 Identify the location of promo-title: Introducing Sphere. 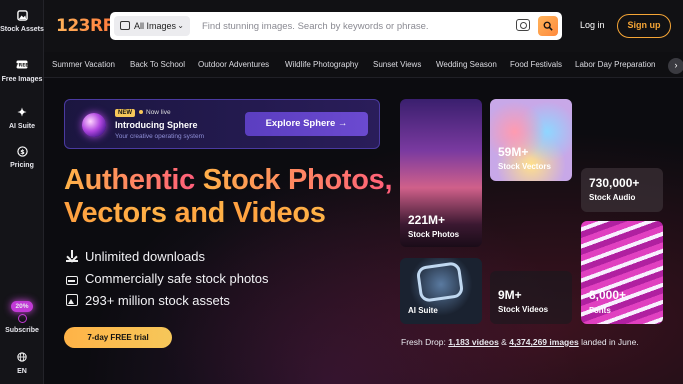
(156, 125).